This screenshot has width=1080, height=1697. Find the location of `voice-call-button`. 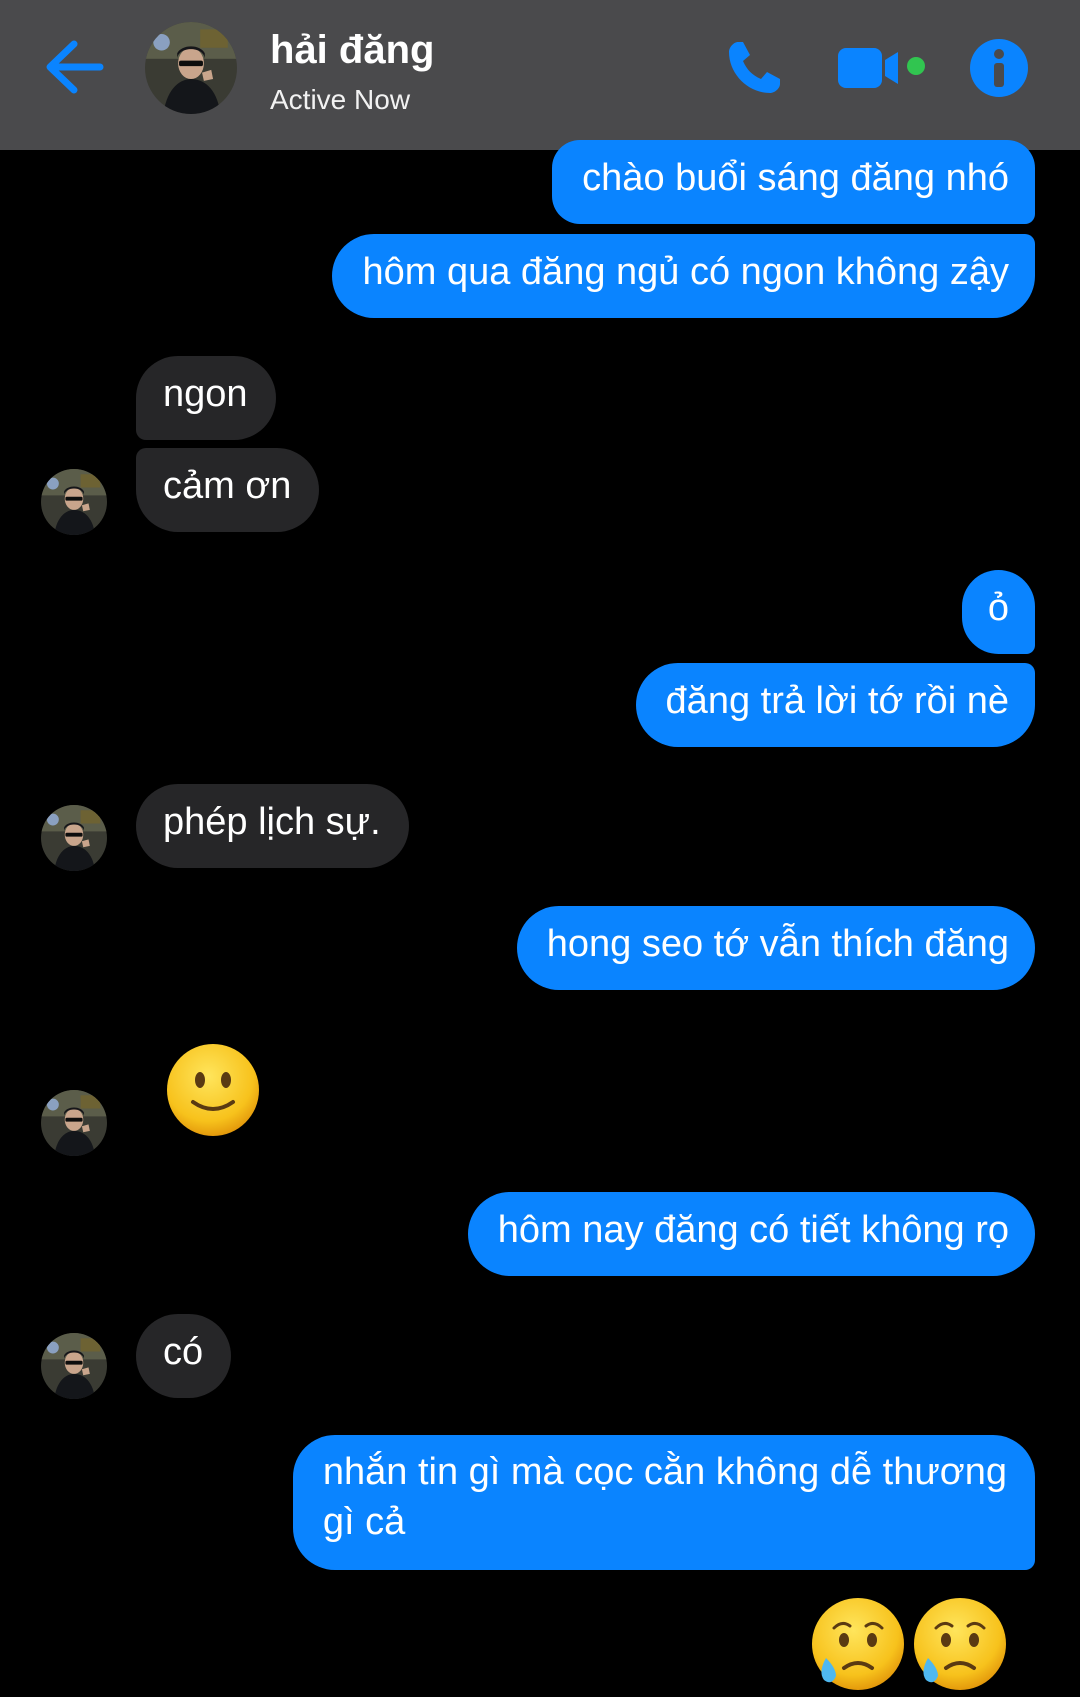

voice-call-button is located at coordinates (754, 68).